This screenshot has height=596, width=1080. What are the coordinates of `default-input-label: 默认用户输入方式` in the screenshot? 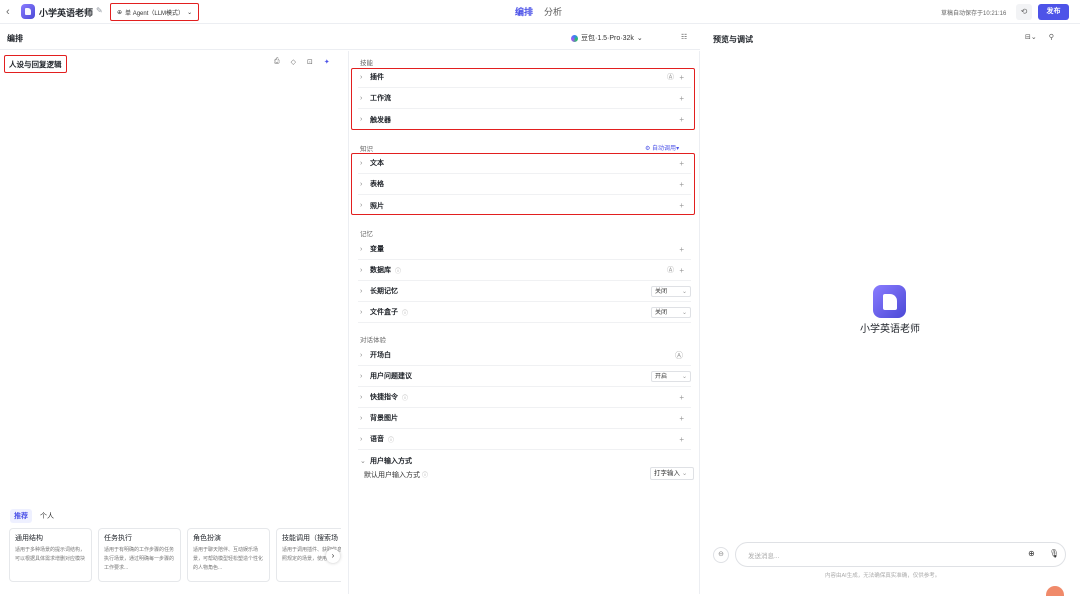 It's located at (392, 475).